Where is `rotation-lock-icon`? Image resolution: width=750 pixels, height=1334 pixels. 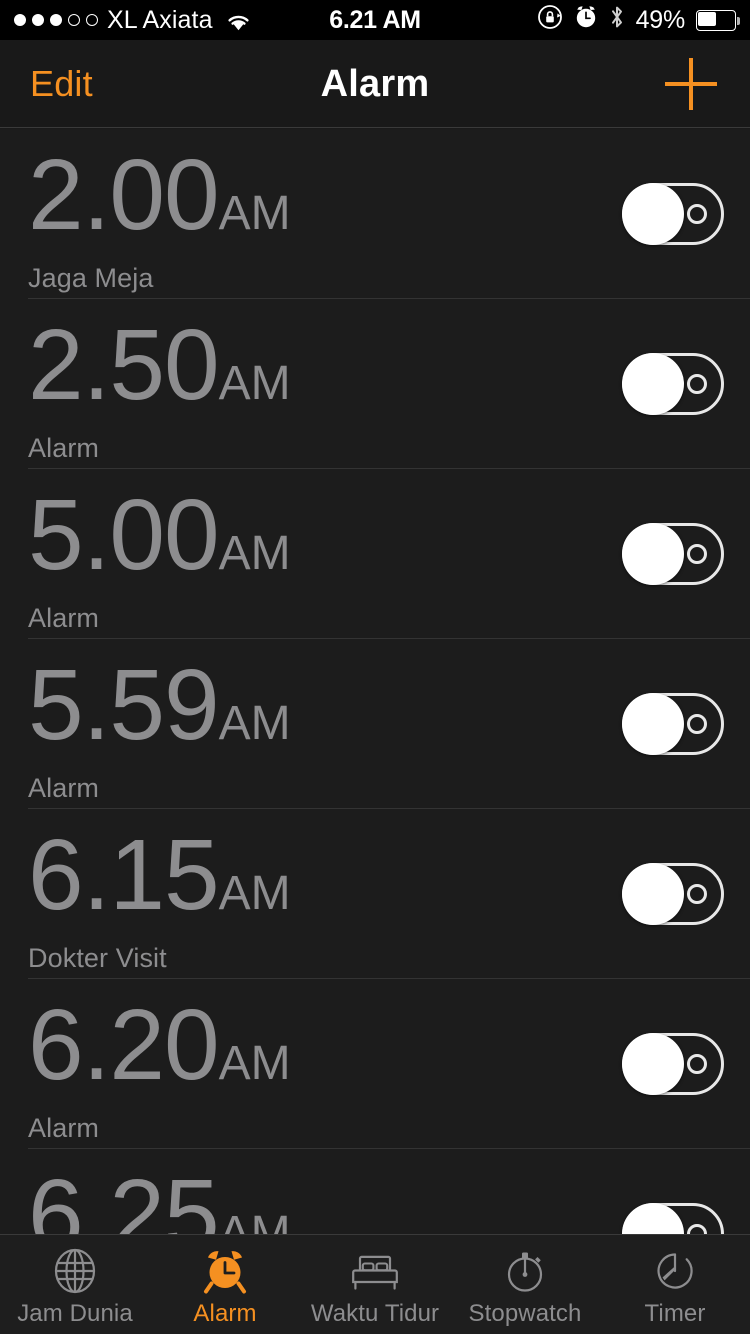 rotation-lock-icon is located at coordinates (550, 20).